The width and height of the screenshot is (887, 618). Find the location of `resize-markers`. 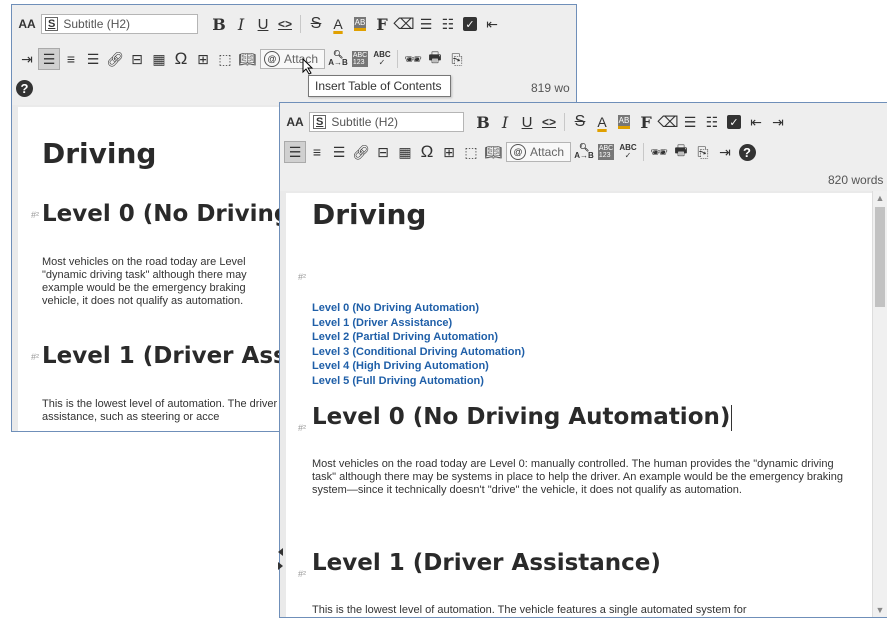

resize-markers is located at coordinates (281, 583).